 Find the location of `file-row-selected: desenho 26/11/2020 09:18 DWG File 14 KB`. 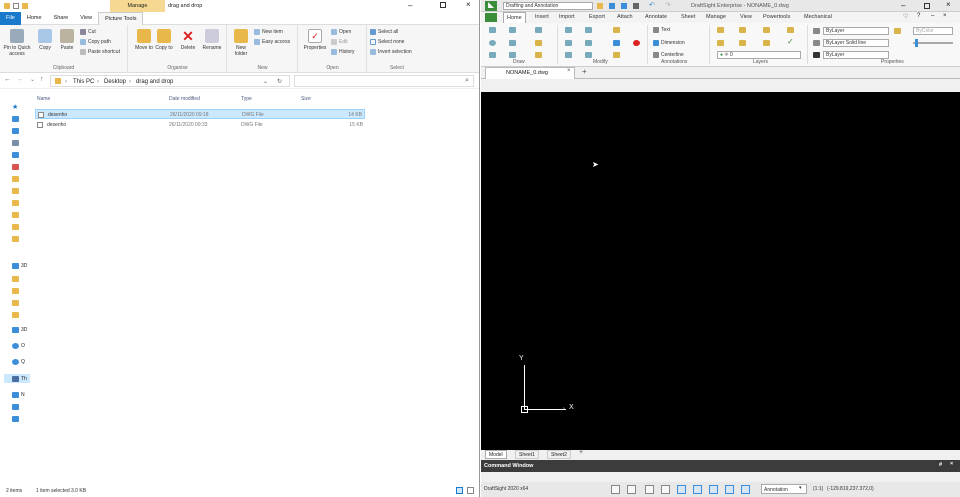

file-row-selected: desenho 26/11/2020 09:18 DWG File 14 KB is located at coordinates (200, 114).